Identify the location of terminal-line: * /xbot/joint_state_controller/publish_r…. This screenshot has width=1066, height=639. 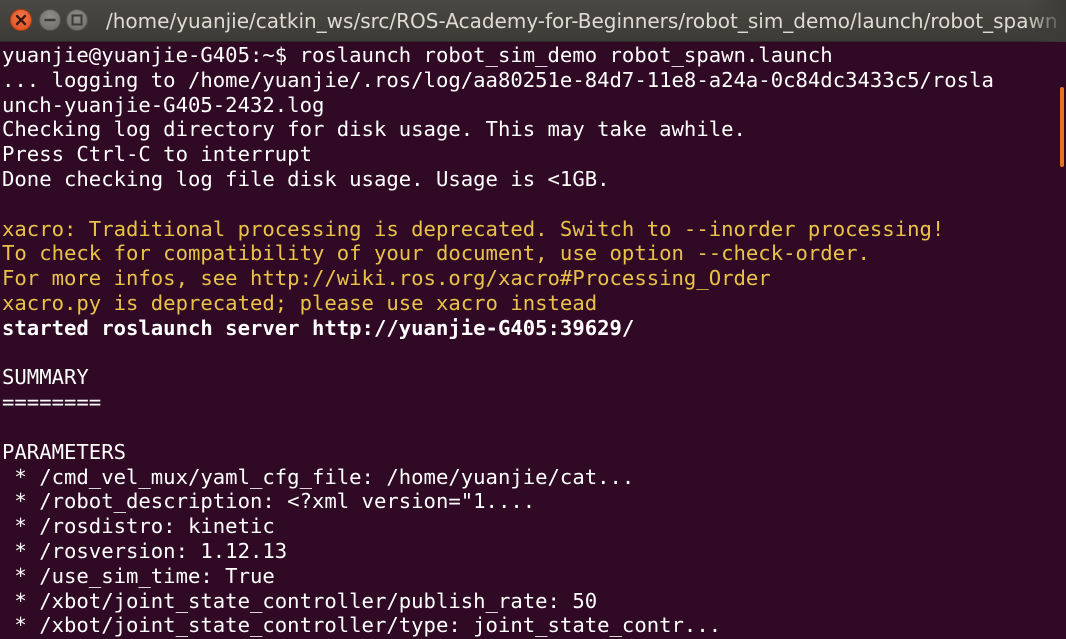
(300, 600).